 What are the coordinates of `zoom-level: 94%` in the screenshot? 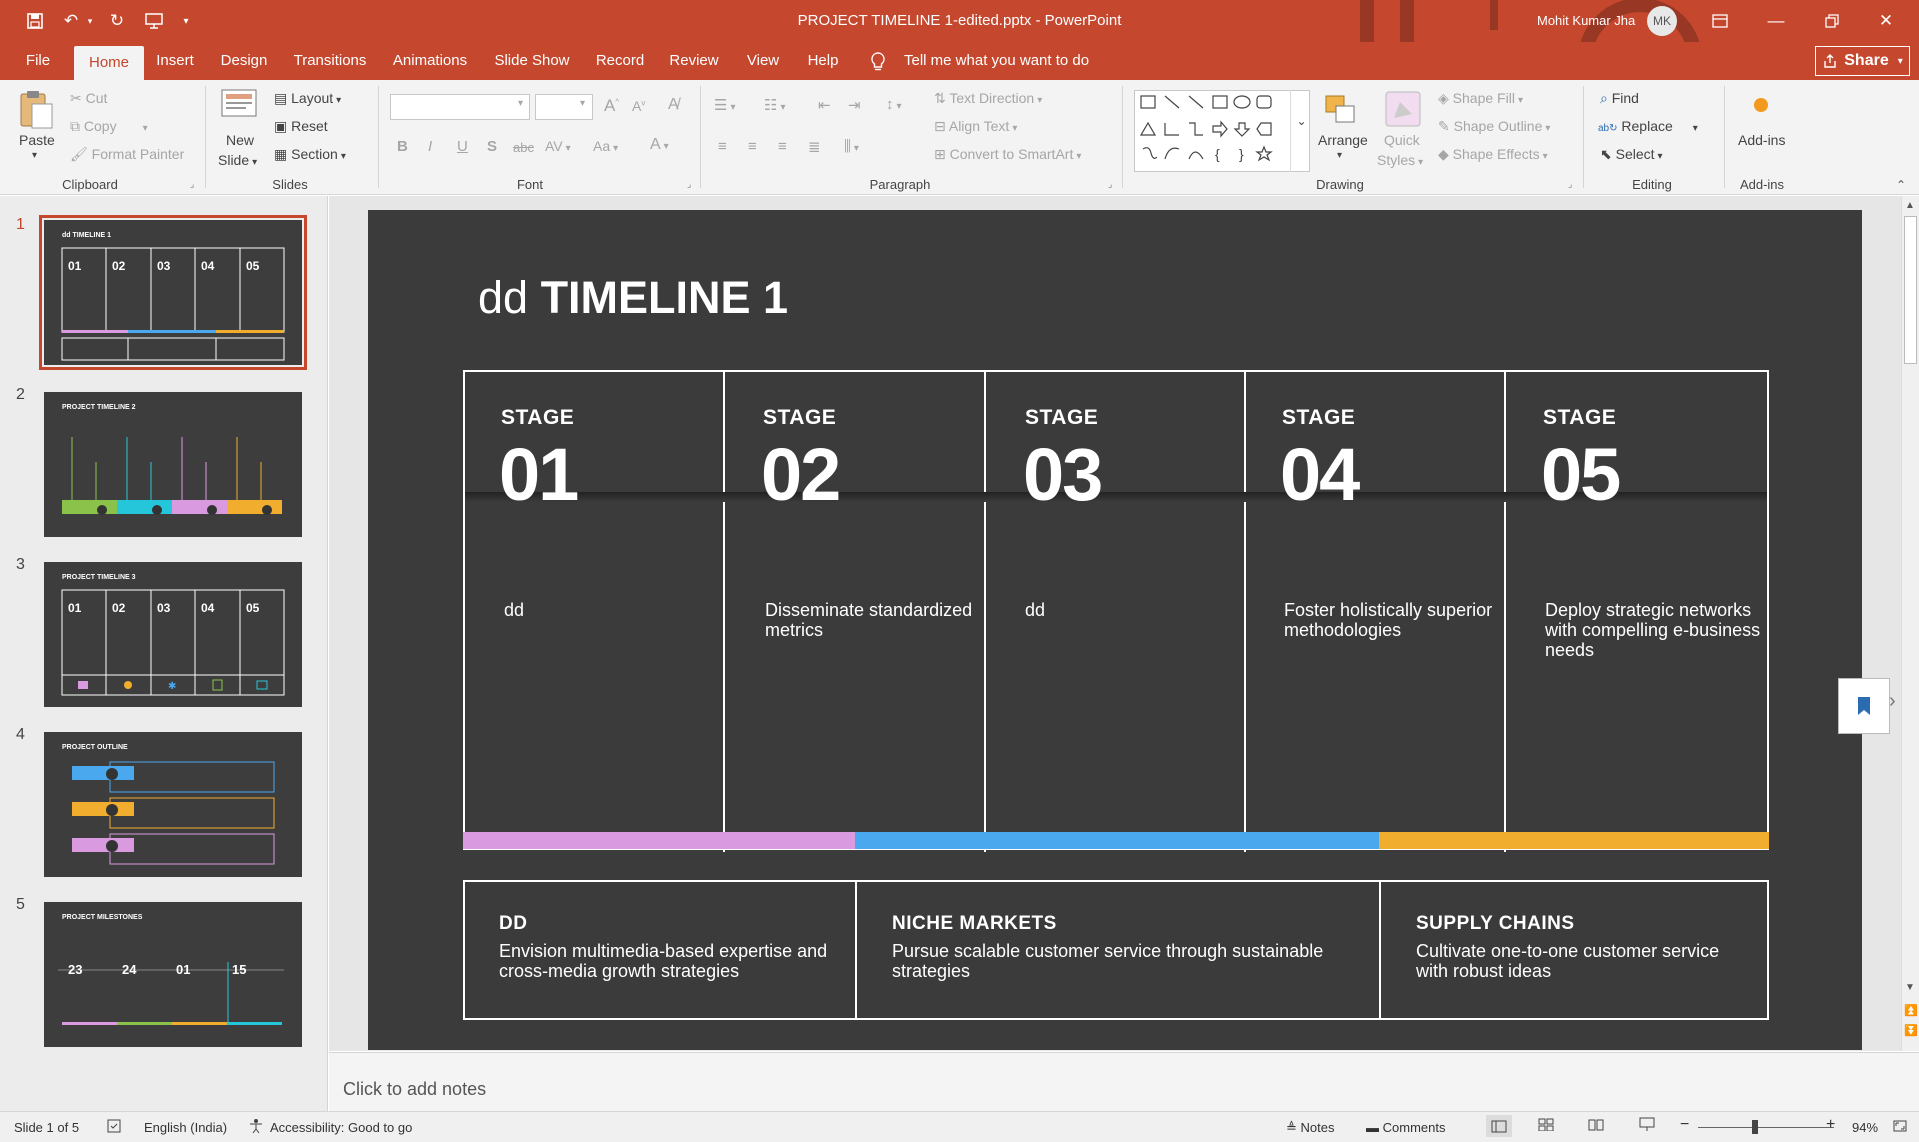 It's located at (1865, 1127).